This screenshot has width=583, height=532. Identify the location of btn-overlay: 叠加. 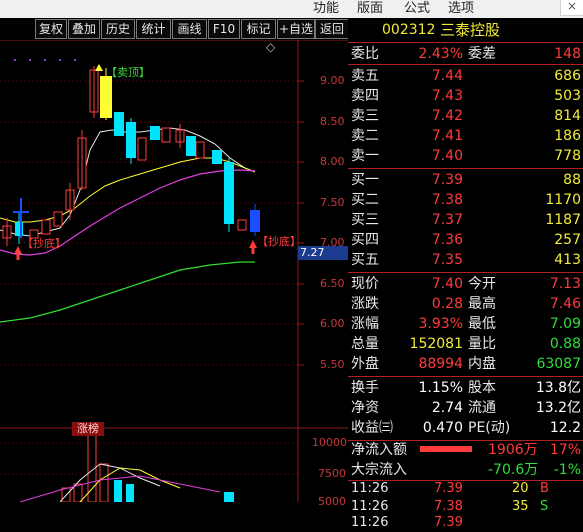
(84, 29).